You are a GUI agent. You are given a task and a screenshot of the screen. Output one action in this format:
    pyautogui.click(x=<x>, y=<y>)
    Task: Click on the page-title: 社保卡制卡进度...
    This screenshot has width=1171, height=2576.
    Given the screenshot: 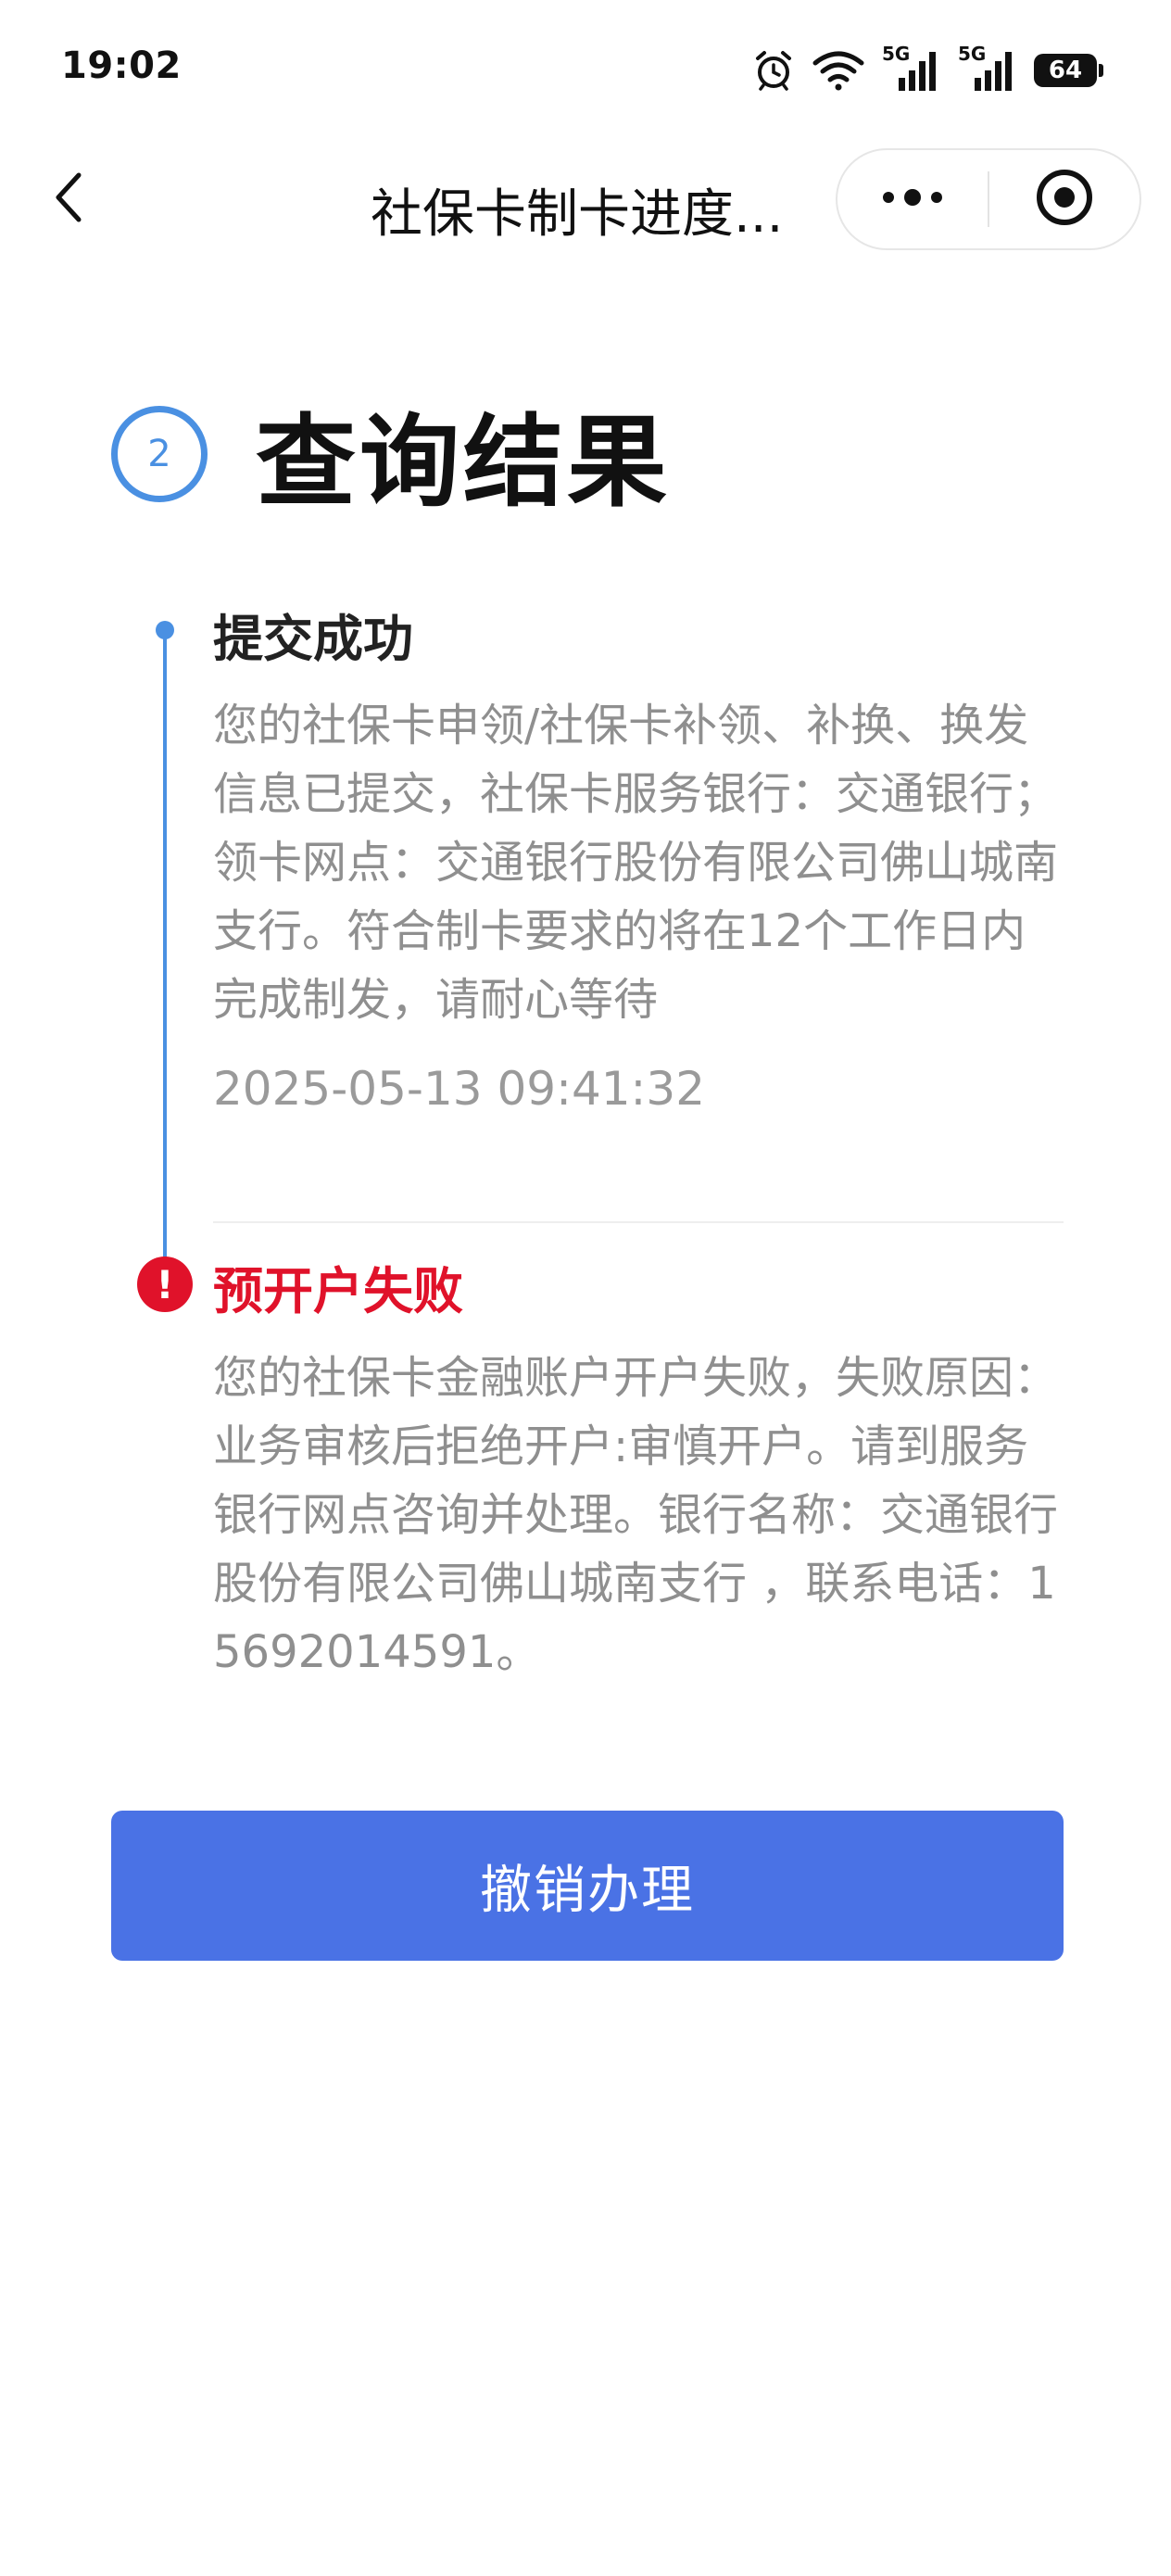 What is the action you would take?
    pyautogui.click(x=578, y=214)
    